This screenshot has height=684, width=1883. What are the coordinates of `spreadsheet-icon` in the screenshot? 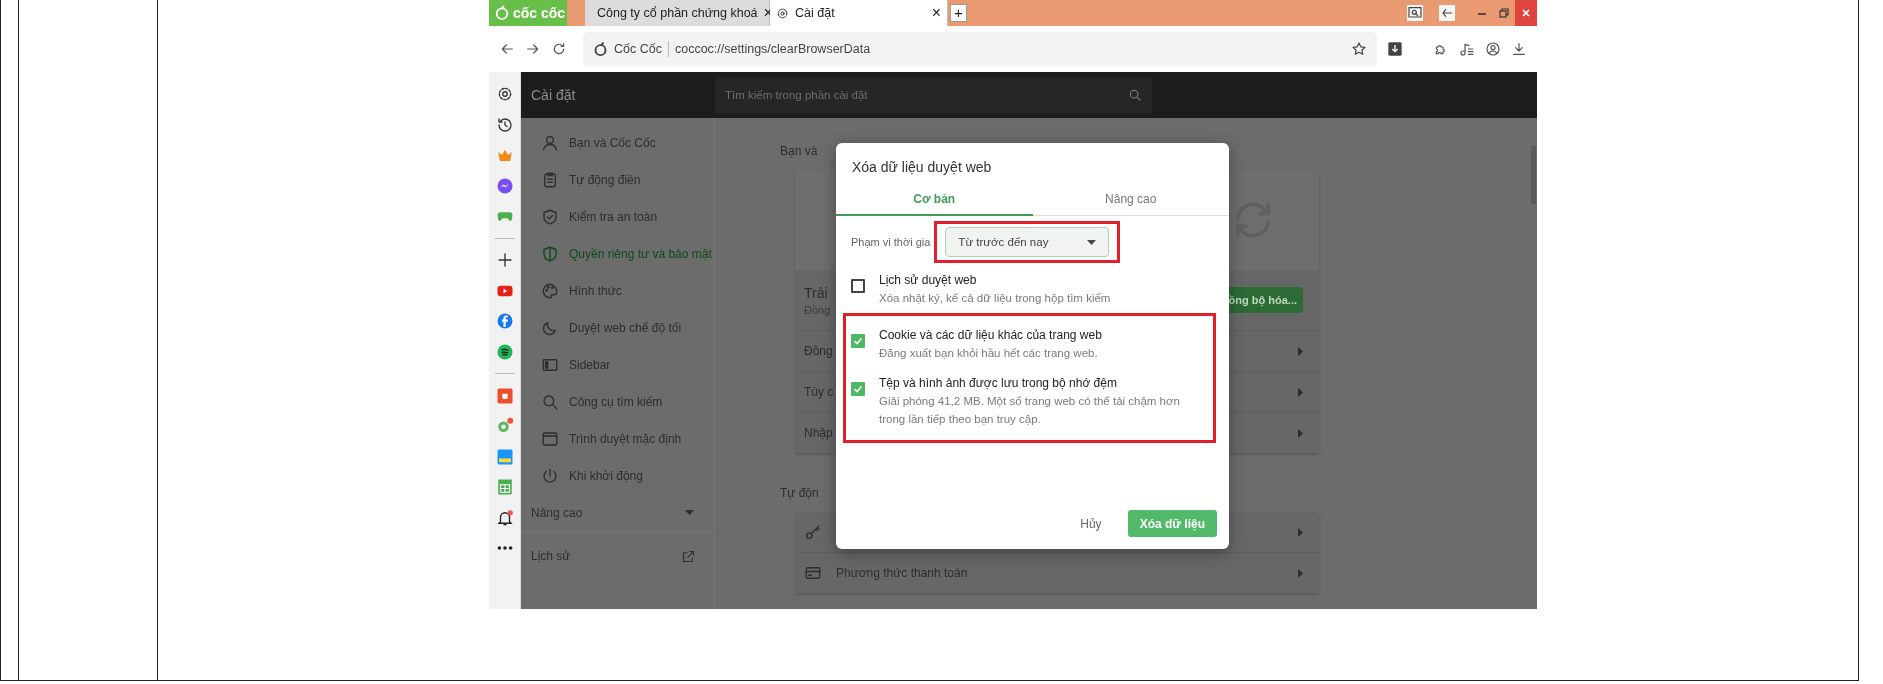 It's located at (504, 487).